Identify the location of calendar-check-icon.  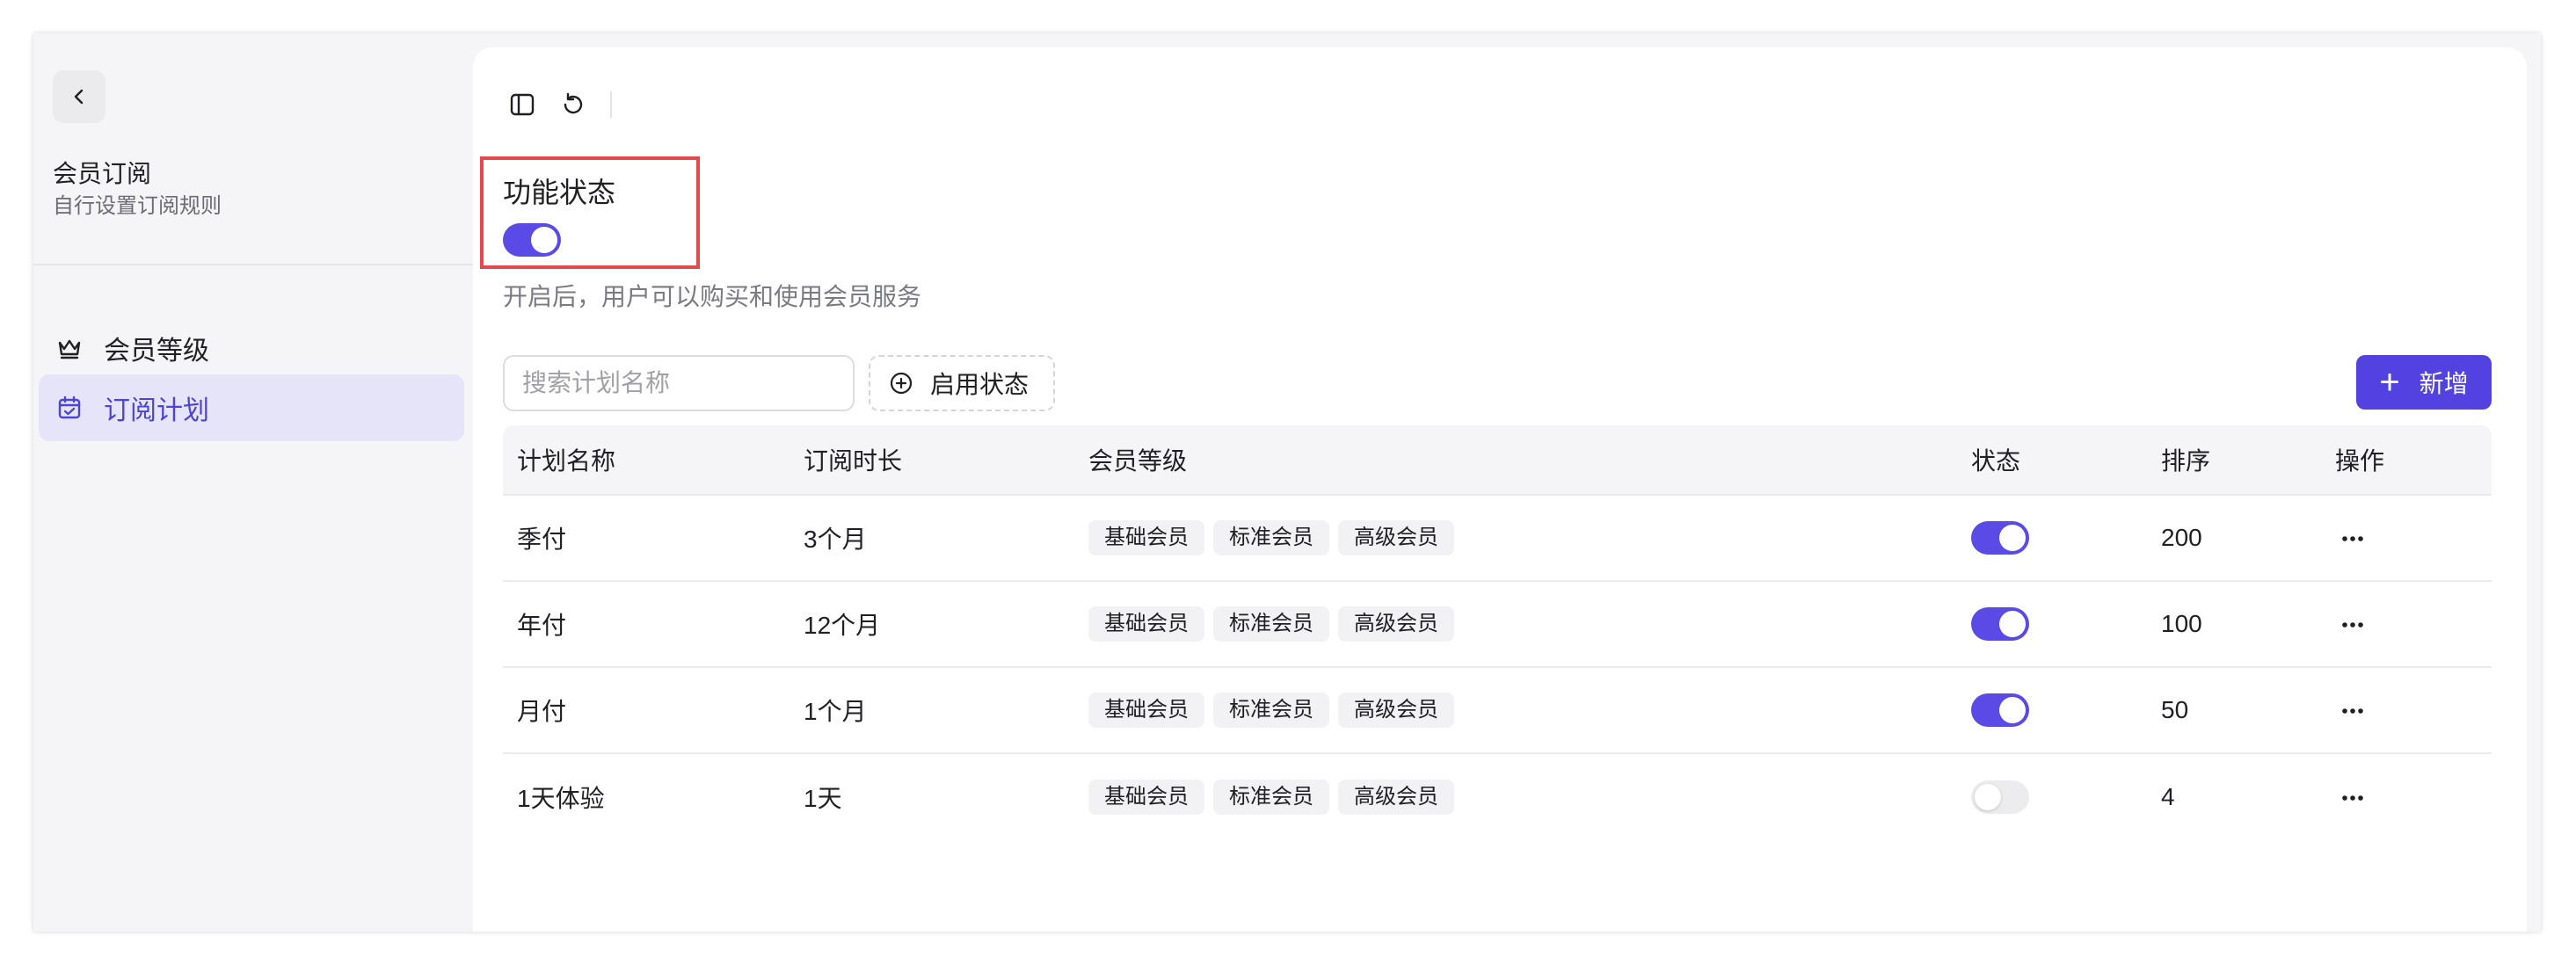
(69, 408).